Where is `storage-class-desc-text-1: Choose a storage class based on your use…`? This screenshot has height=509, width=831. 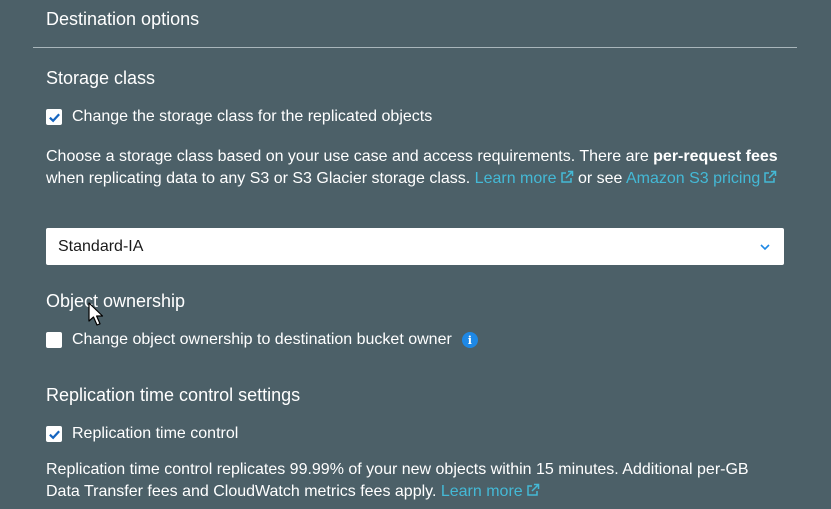 storage-class-desc-text-1: Choose a storage class based on your use… is located at coordinates (350, 156).